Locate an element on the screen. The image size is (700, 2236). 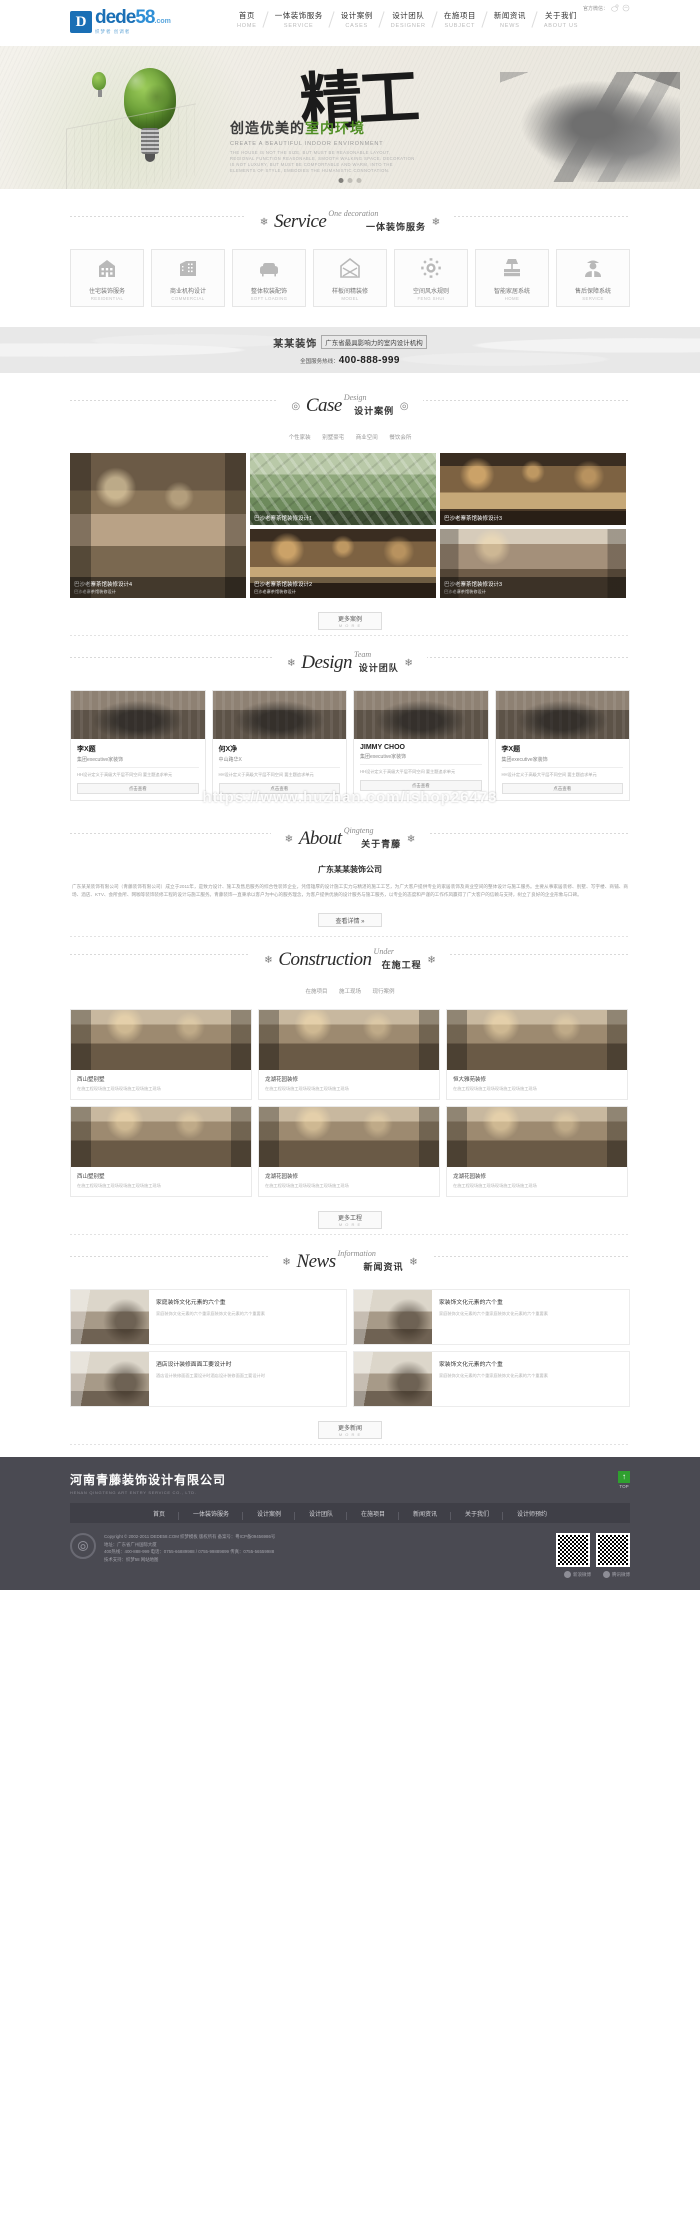
nav-label-cn: 一体装饰服务 is located at coordinates (298, 15).